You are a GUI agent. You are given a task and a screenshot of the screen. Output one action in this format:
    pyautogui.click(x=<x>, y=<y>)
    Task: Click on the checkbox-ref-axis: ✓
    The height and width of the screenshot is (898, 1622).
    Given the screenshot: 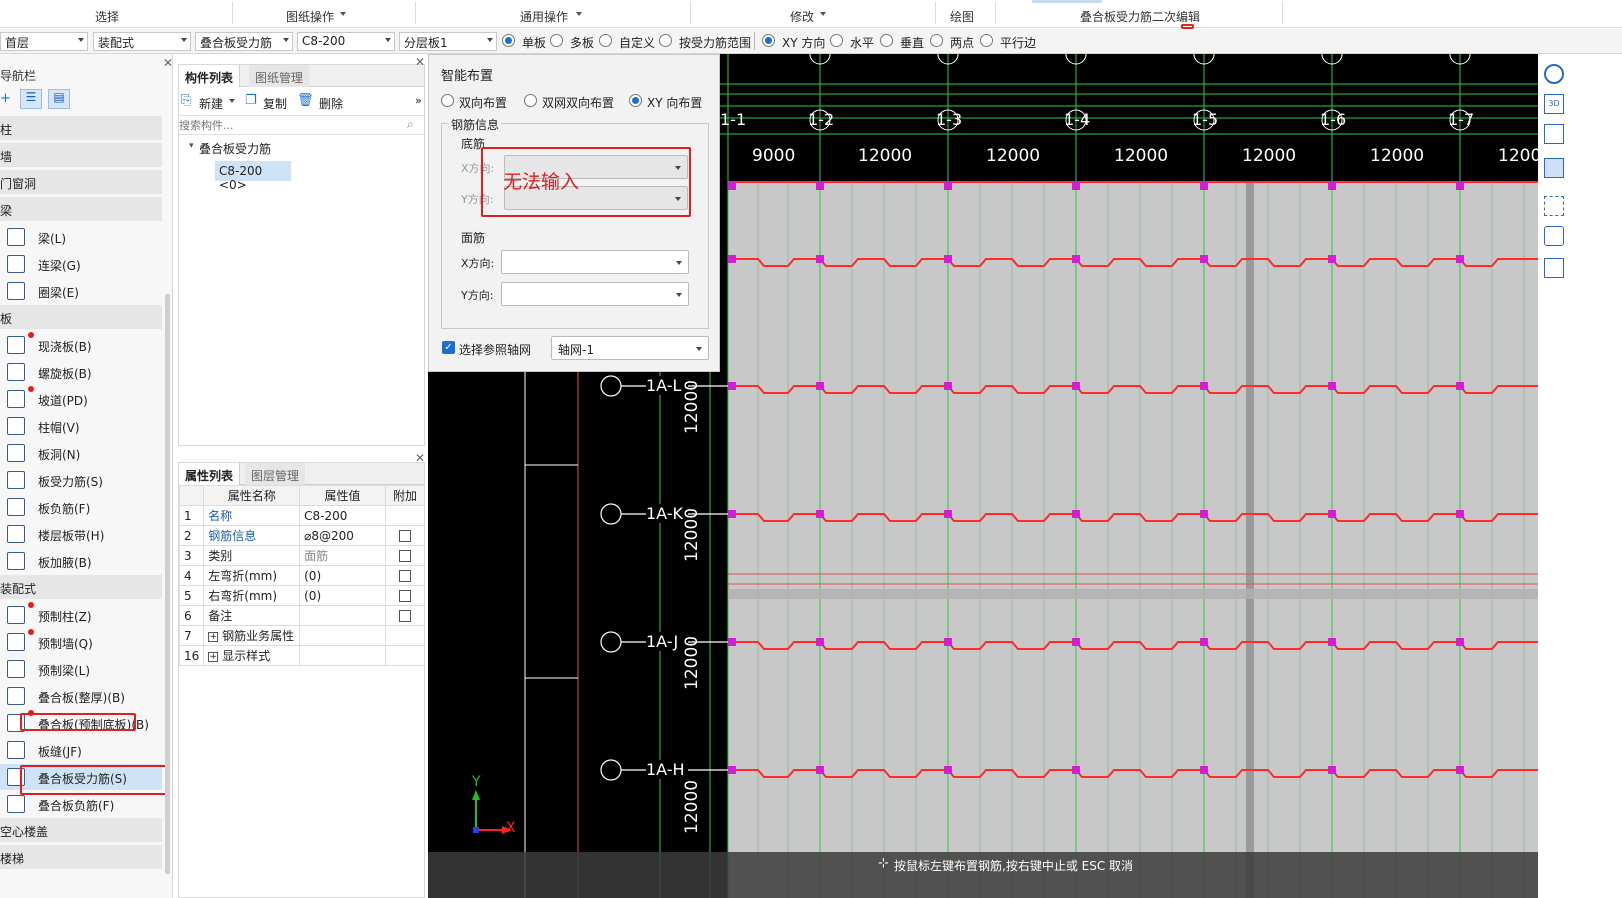 What is the action you would take?
    pyautogui.click(x=448, y=347)
    